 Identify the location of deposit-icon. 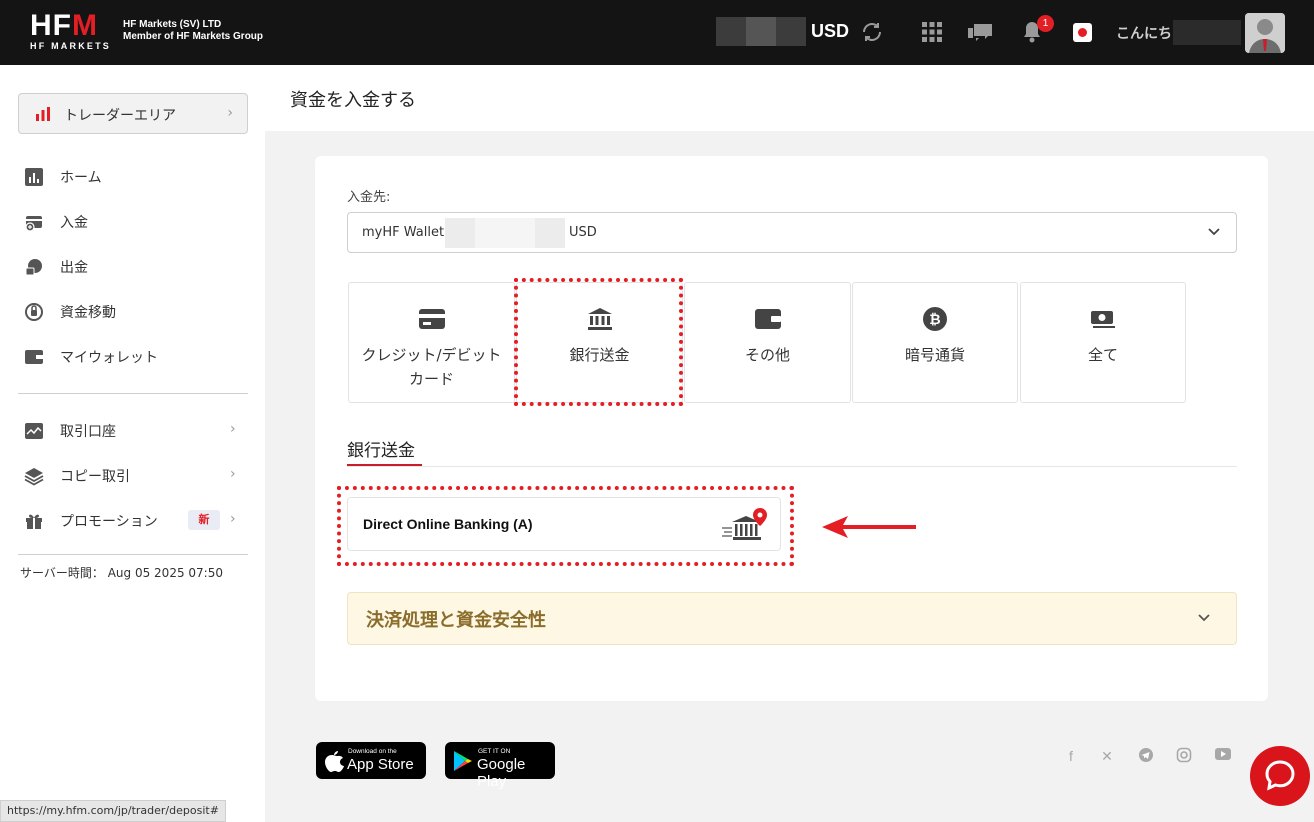
(33, 224).